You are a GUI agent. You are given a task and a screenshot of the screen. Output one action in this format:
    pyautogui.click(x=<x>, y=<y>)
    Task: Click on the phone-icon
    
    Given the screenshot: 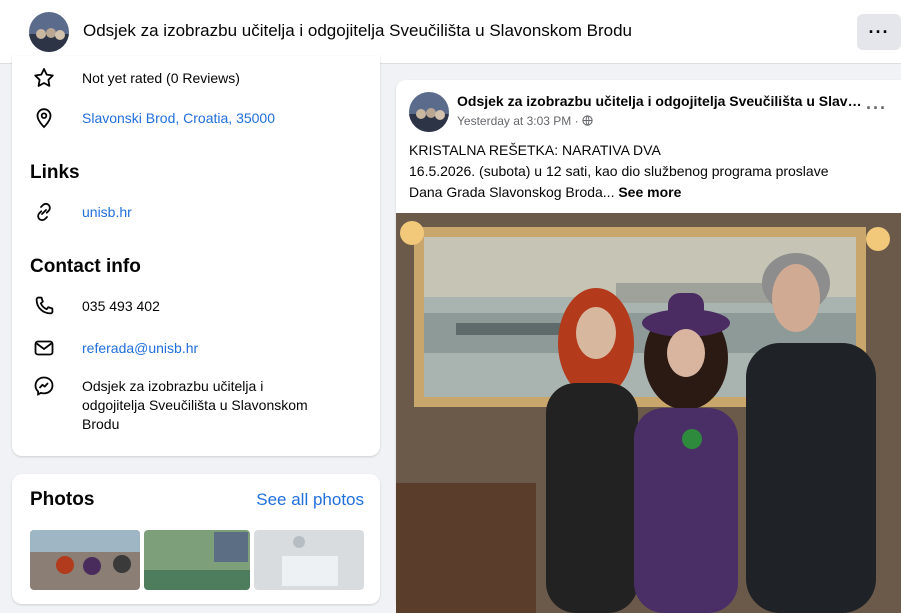 What is the action you would take?
    pyautogui.click(x=44, y=306)
    